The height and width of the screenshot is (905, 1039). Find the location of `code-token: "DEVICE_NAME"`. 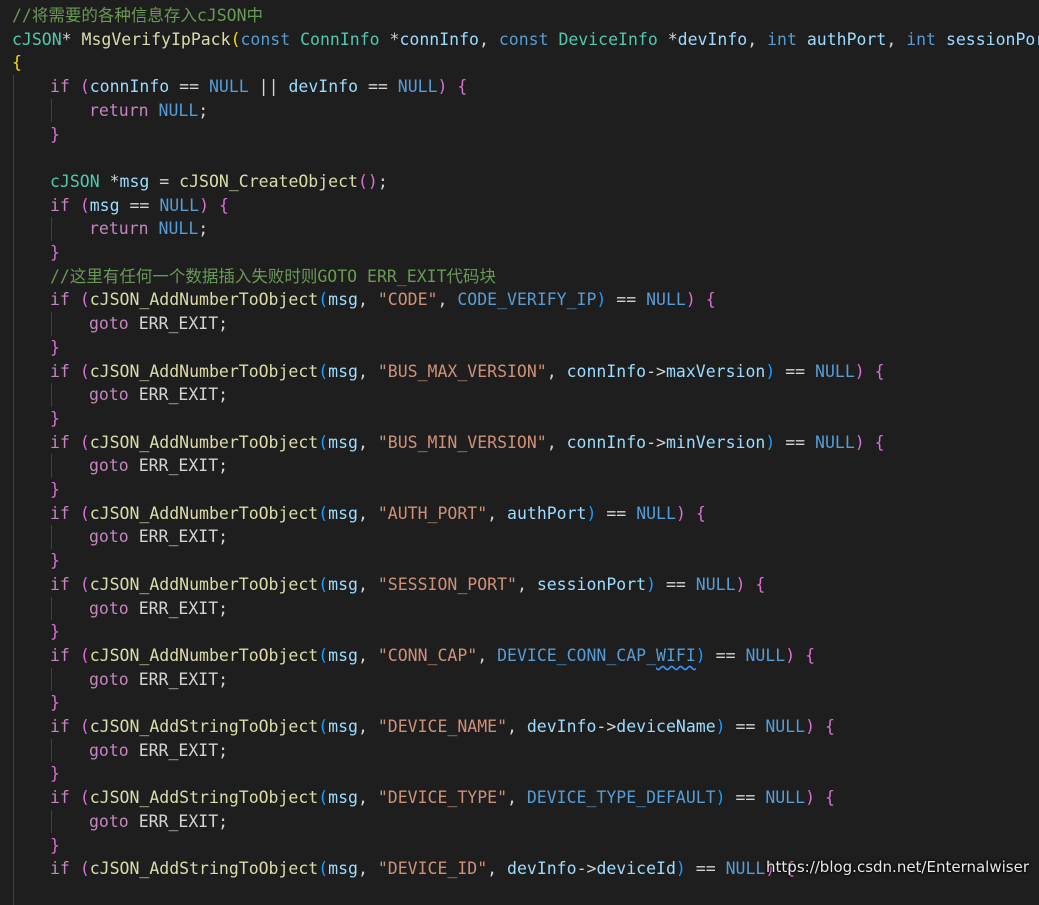

code-token: "DEVICE_NAME" is located at coordinates (442, 726).